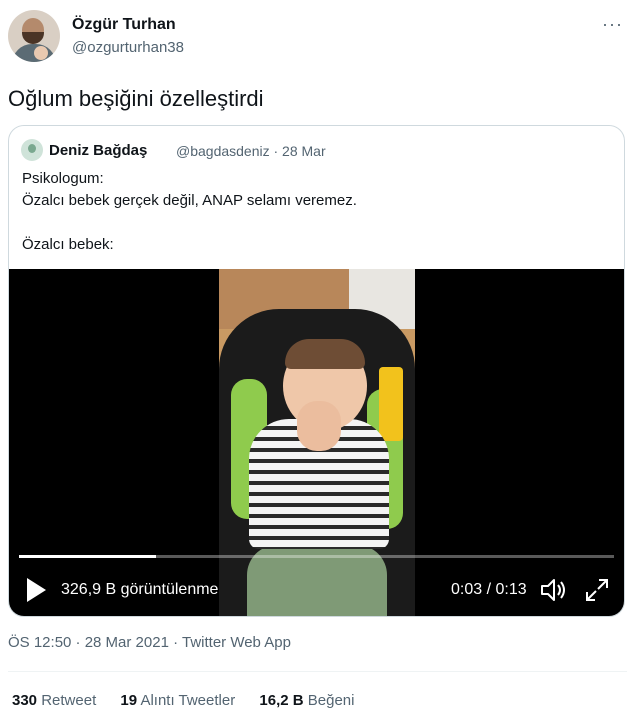 The width and height of the screenshot is (635, 717). I want to click on quote-label: Alıntı Tweetler, so click(188, 700).